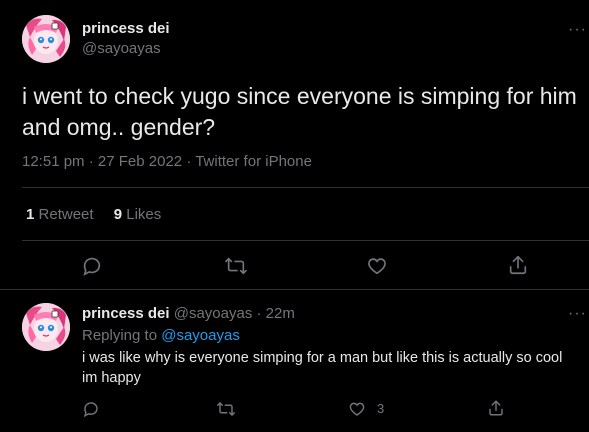 This screenshot has width=589, height=432. I want to click on retweet-count: 1, so click(30, 214).